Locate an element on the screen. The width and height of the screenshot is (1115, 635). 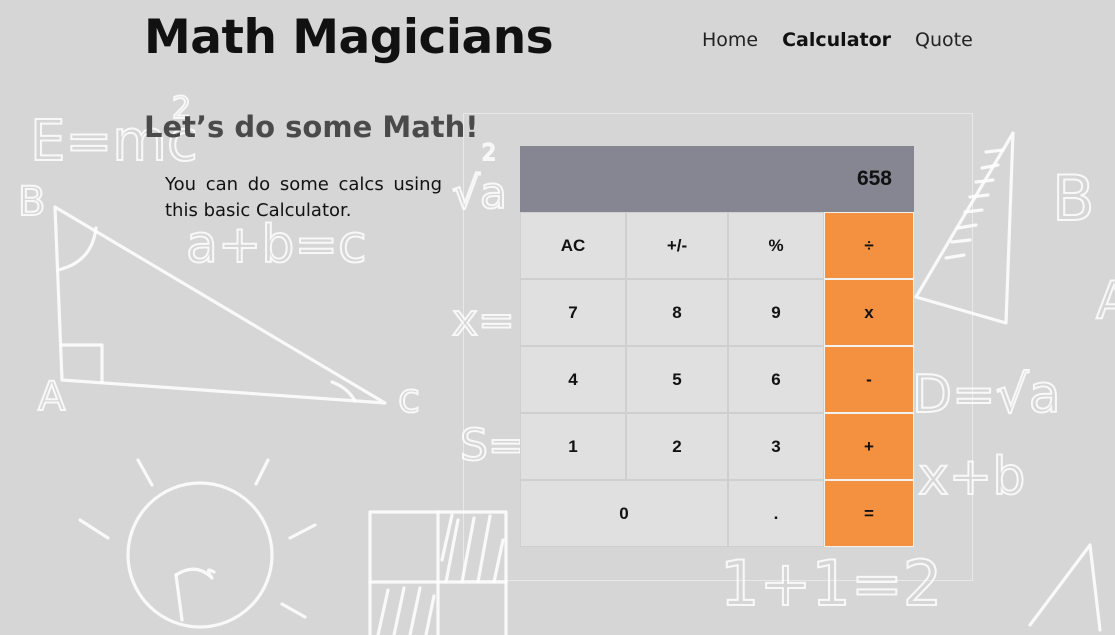
main-nav: Home Calculator Quote is located at coordinates (837, 40).